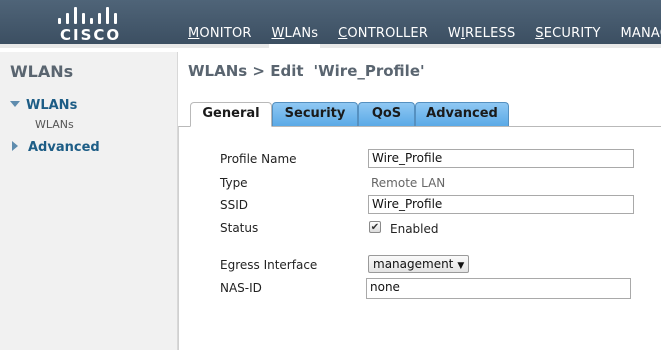  I want to click on nav-monitor: MONITOR, so click(220, 33).